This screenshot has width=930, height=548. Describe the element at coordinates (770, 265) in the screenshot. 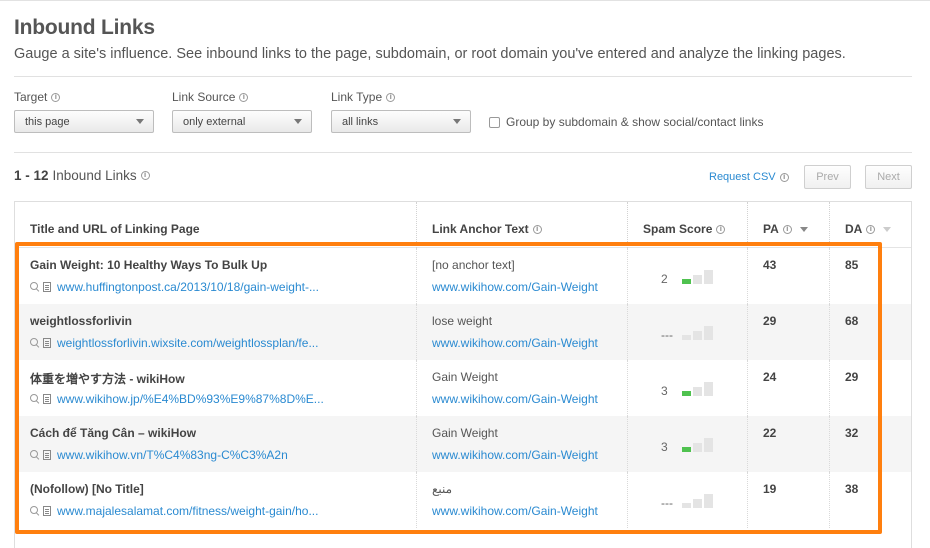

I see `page-authority: 43` at that location.